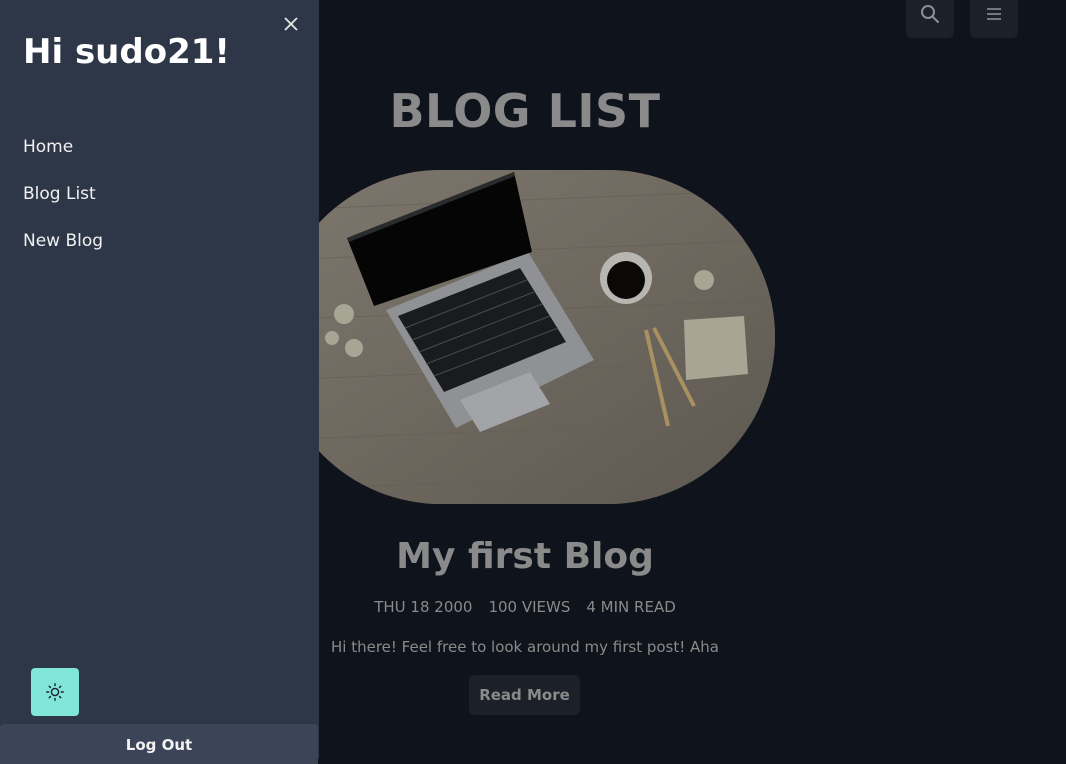 The image size is (1066, 764). I want to click on sun-icon, so click(55, 692).